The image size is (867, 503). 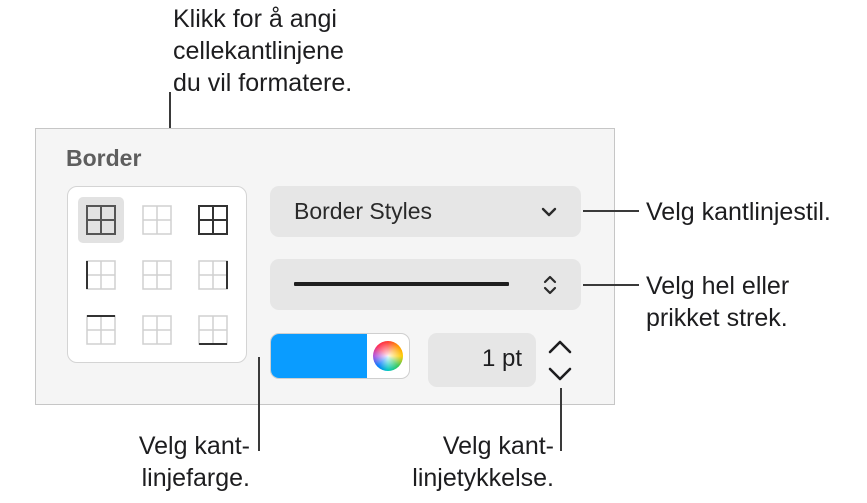 I want to click on section-title: Border, so click(x=104, y=158).